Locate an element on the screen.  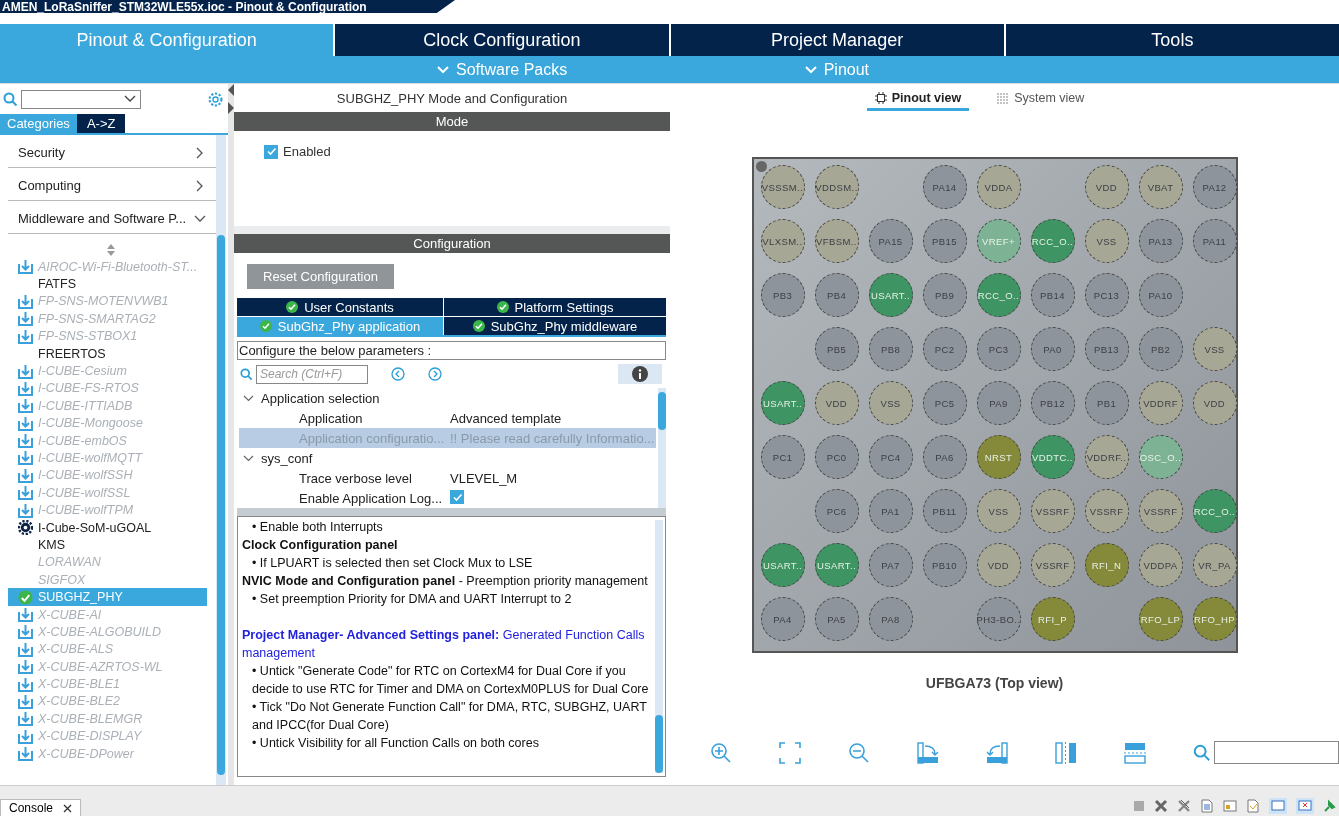
software-pack-item: I-CUBE-wolfSSL is located at coordinates (107, 493).